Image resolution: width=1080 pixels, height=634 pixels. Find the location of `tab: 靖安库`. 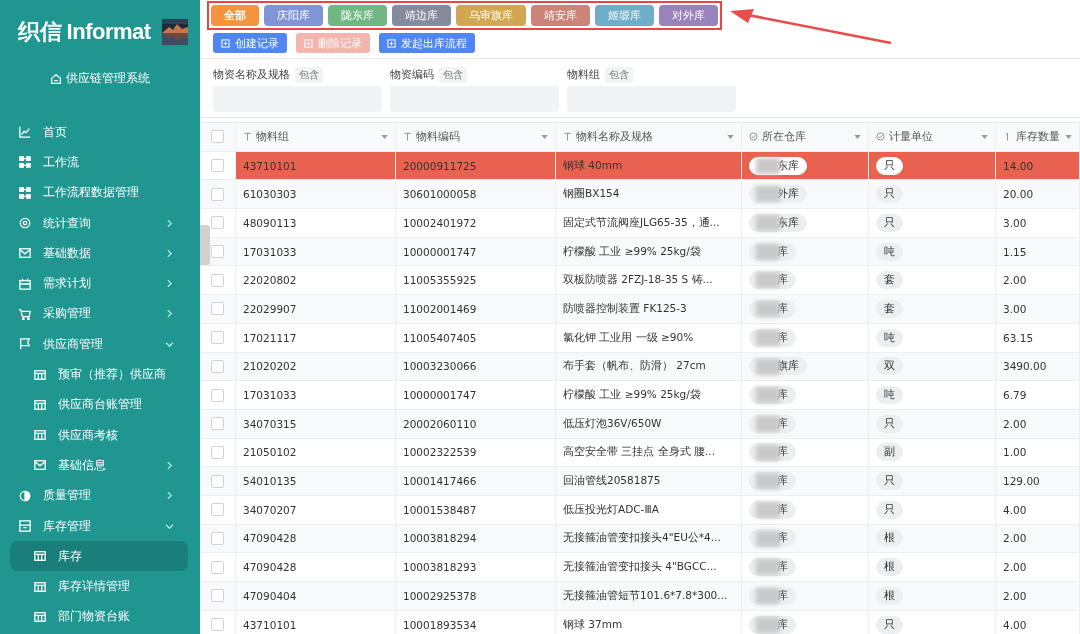

tab: 靖安库 is located at coordinates (560, 15).